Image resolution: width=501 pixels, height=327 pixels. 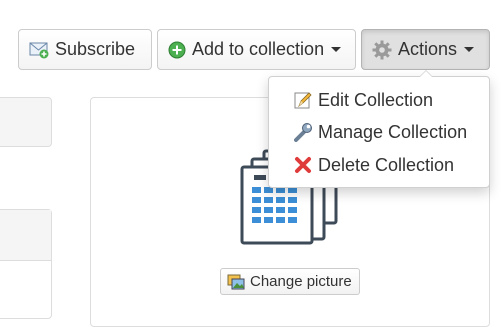 What do you see at coordinates (303, 165) in the screenshot?
I see `red-x-delete-icon` at bounding box center [303, 165].